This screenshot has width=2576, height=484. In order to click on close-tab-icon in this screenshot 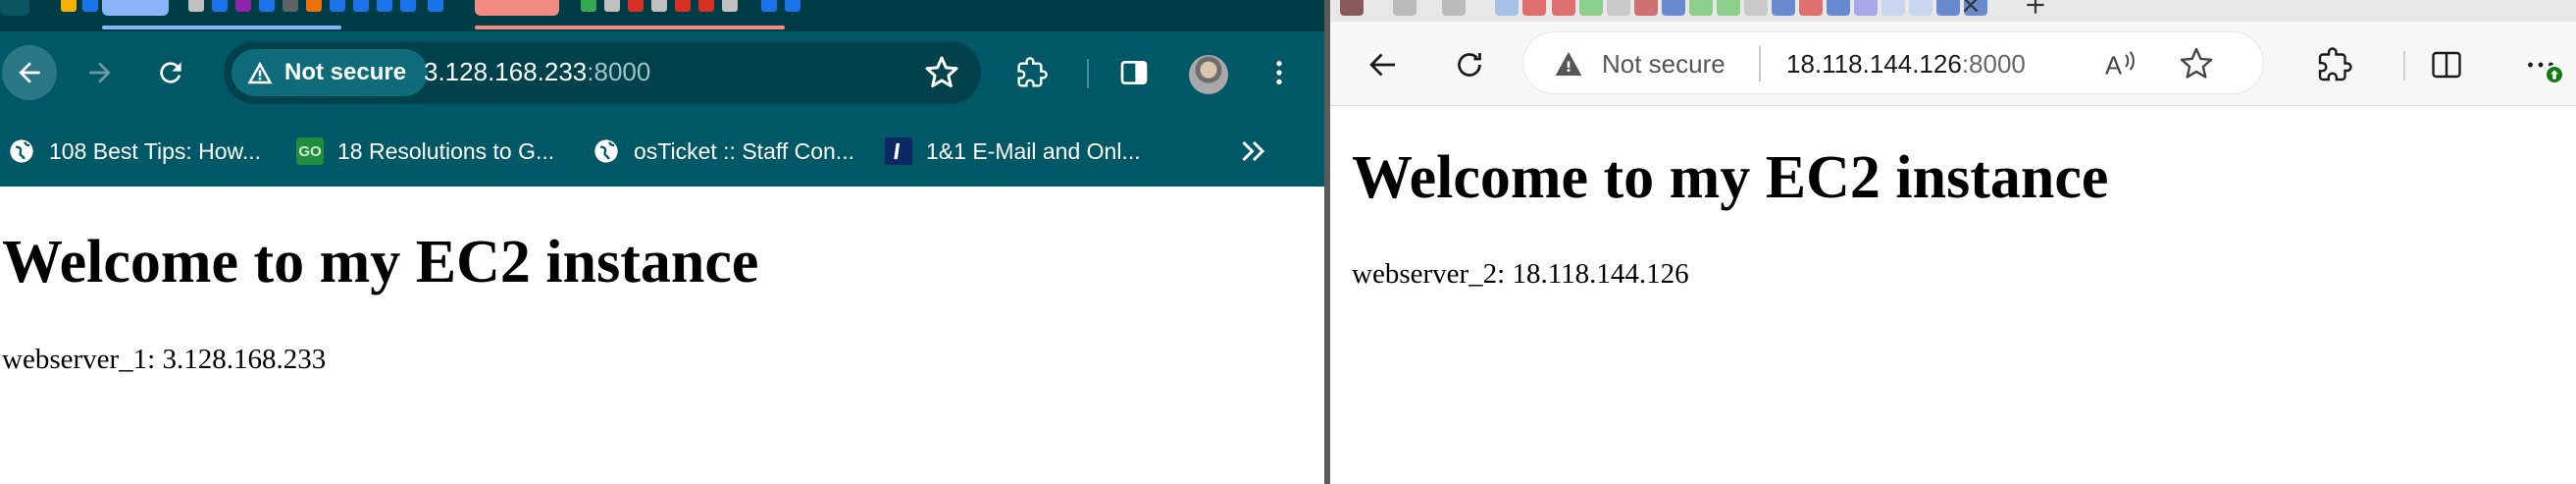, I will do `click(1970, 9)`.